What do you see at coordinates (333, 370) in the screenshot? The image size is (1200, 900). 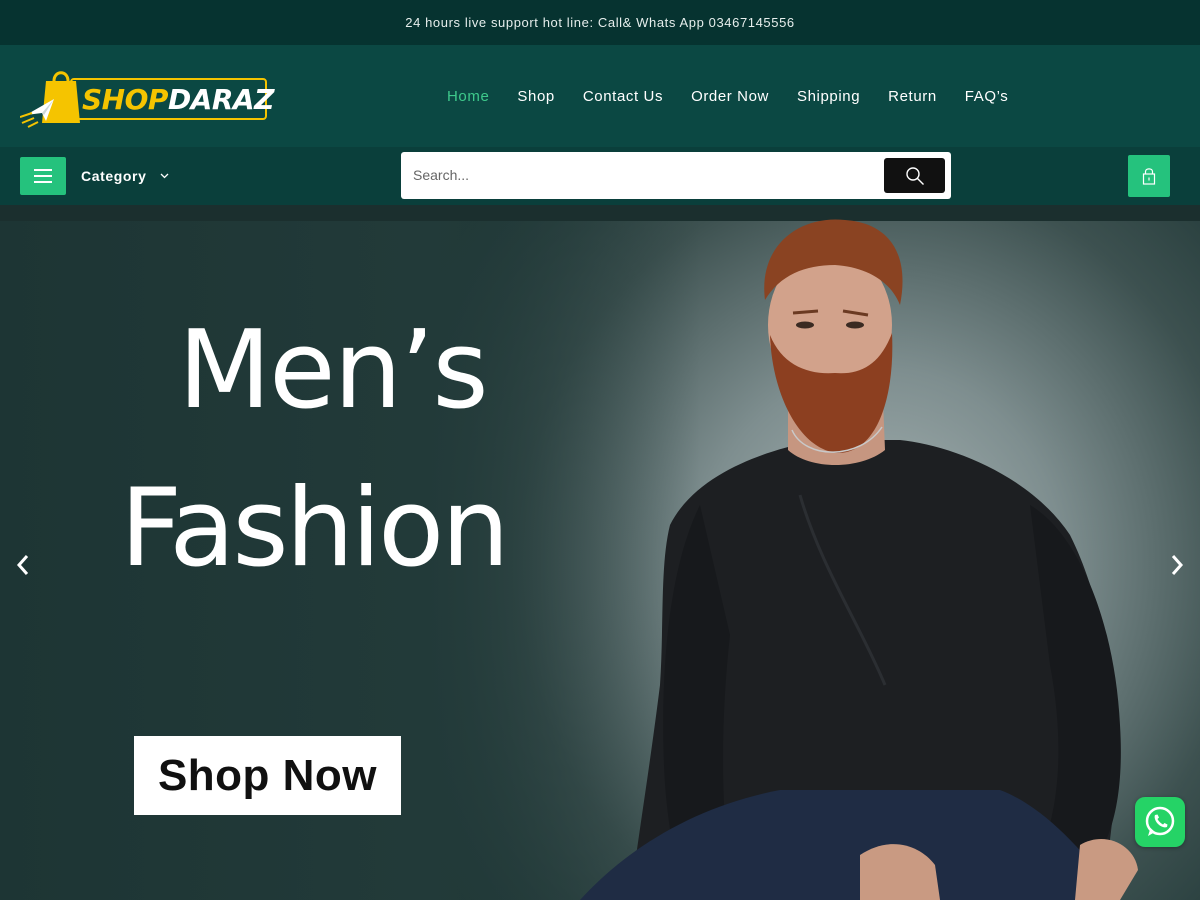 I see `hero-title-line-1: Men’s` at bounding box center [333, 370].